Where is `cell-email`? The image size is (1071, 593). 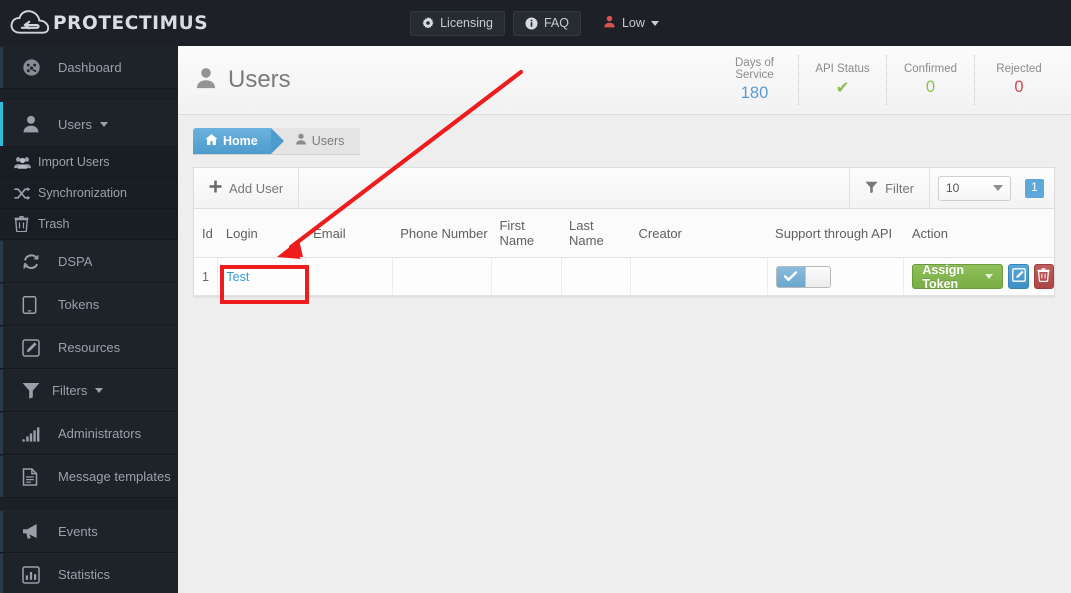 cell-email is located at coordinates (349, 276).